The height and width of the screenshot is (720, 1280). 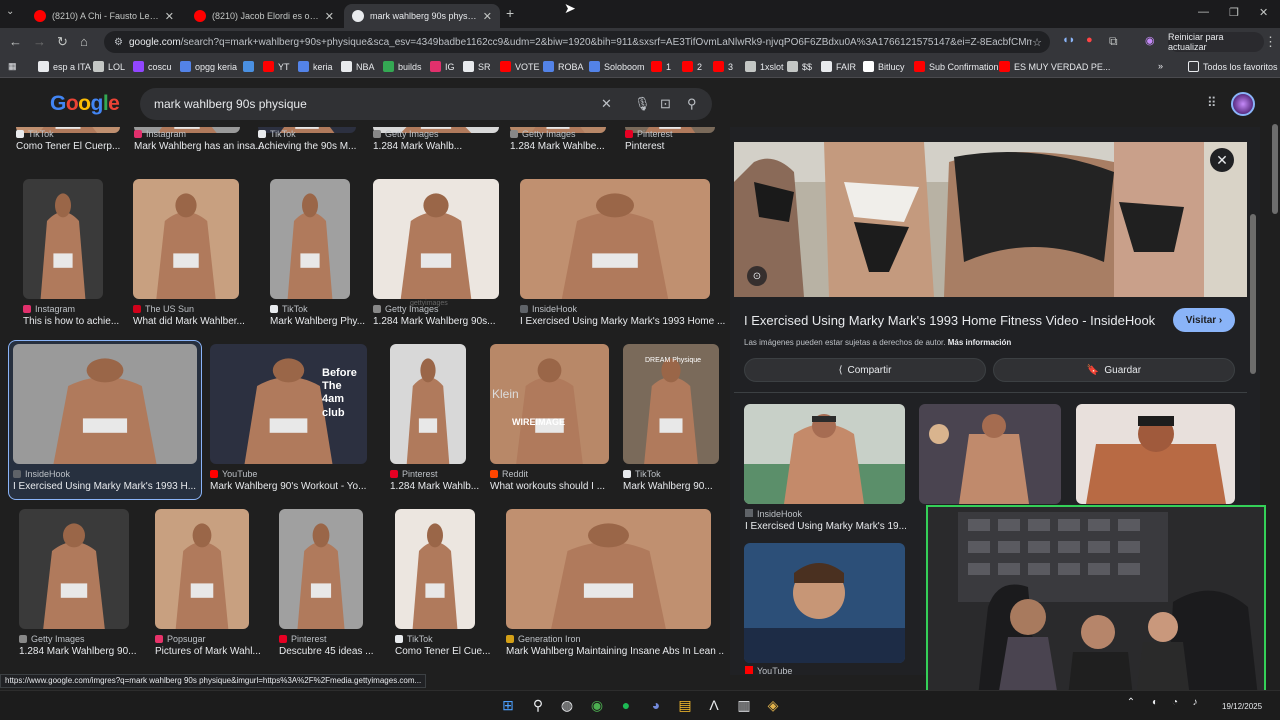 What do you see at coordinates (1233, 66) in the screenshot?
I see `all-favorites-folder: Todos los favoritos` at bounding box center [1233, 66].